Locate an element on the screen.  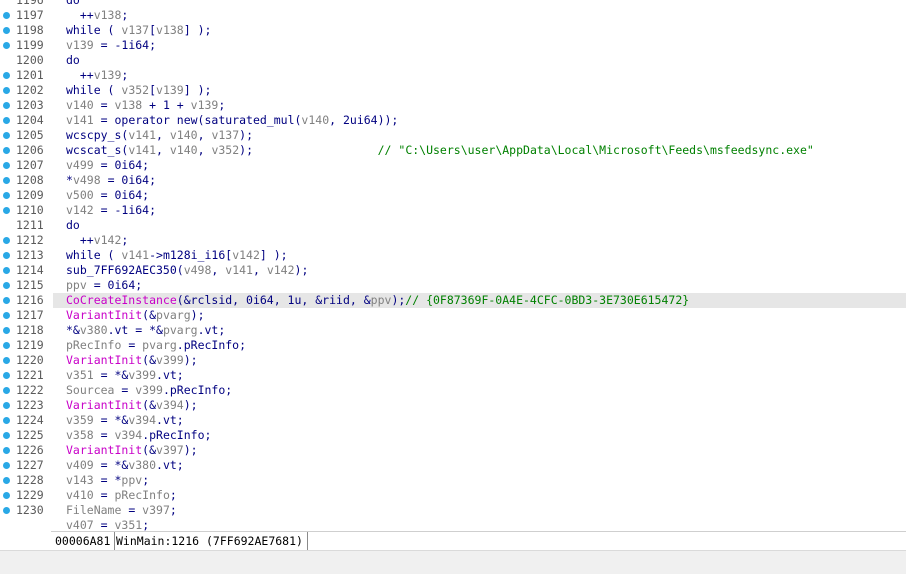
line-gutter: 1224 is located at coordinates (25, 420).